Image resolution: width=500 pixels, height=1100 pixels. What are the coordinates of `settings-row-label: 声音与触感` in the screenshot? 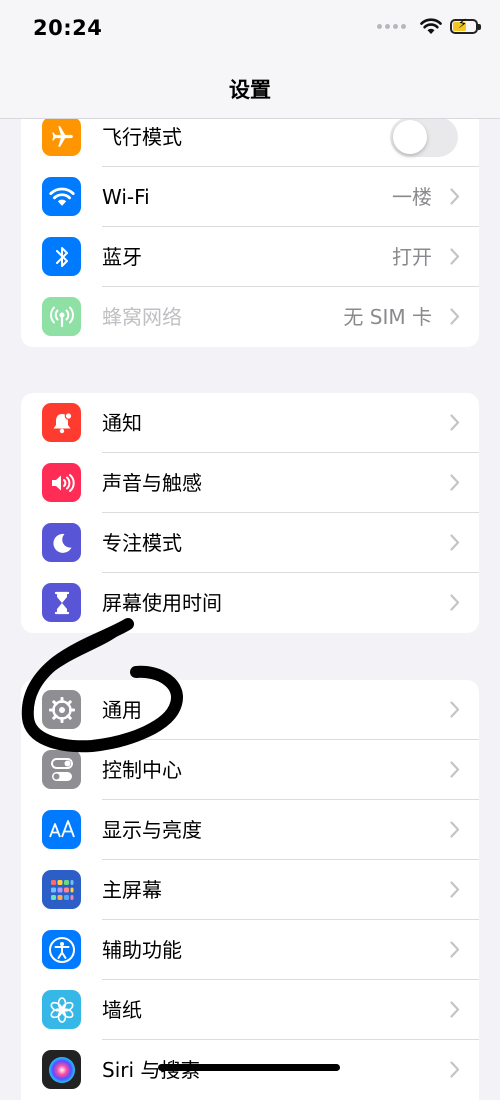 It's located at (152, 483).